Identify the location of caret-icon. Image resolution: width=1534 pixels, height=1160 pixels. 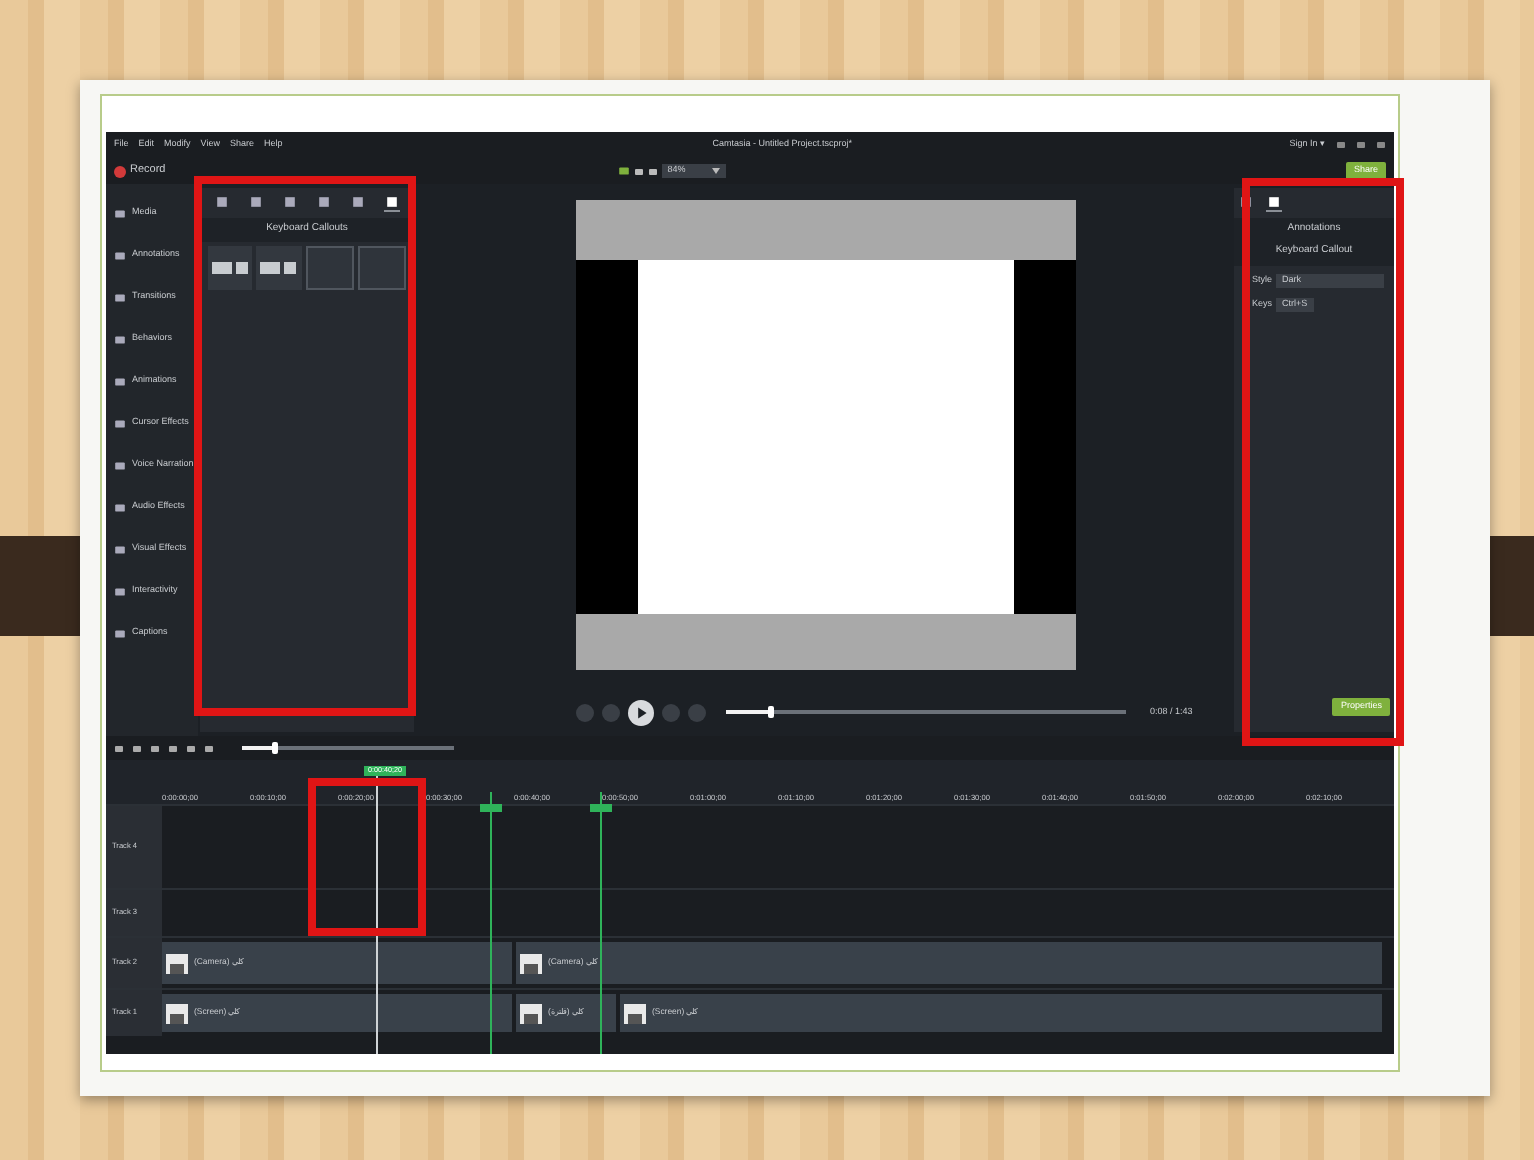
(715, 171).